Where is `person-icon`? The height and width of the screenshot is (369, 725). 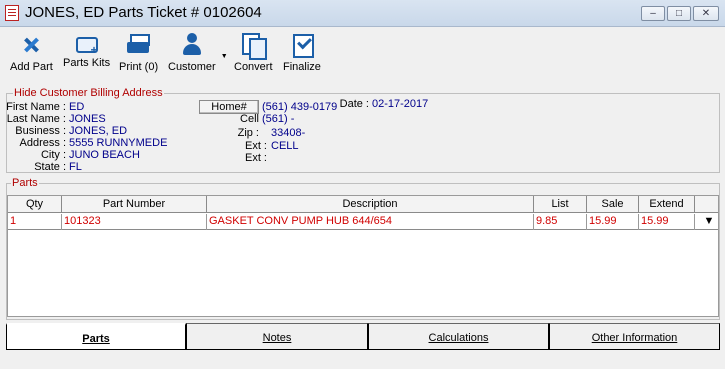
person-icon is located at coordinates (192, 44).